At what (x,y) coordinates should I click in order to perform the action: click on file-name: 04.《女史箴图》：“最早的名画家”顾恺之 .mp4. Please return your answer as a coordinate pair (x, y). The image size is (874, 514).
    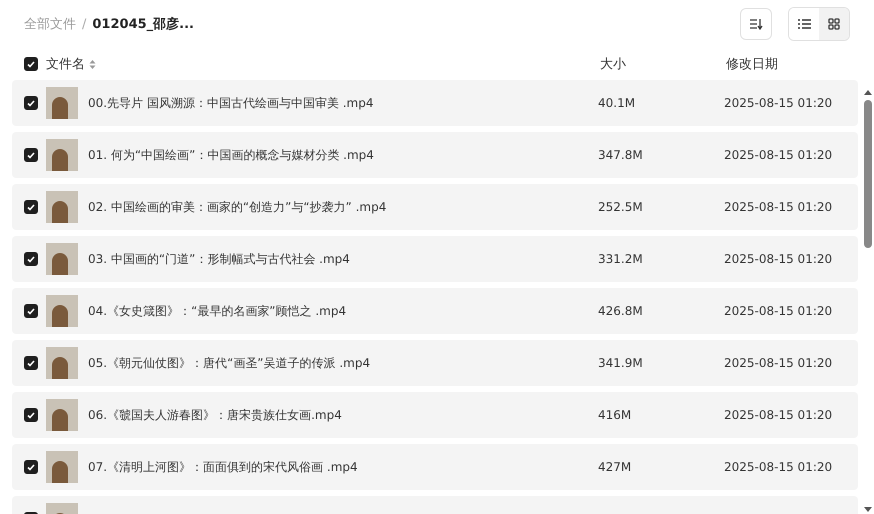
    Looking at the image, I should click on (218, 311).